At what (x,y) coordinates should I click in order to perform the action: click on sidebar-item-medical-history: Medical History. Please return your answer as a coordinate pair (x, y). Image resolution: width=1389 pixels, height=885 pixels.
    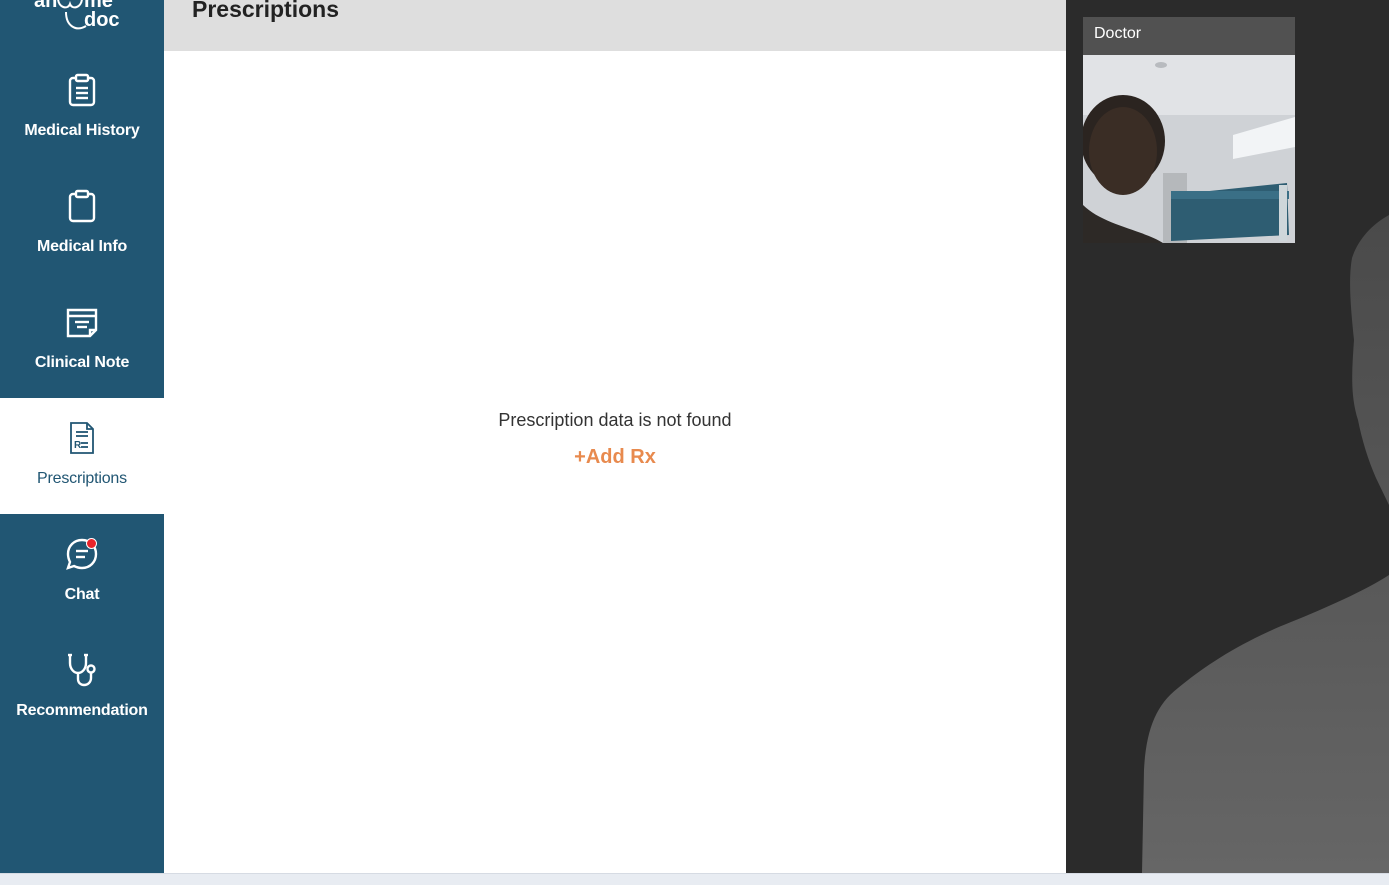
    Looking at the image, I should click on (82, 108).